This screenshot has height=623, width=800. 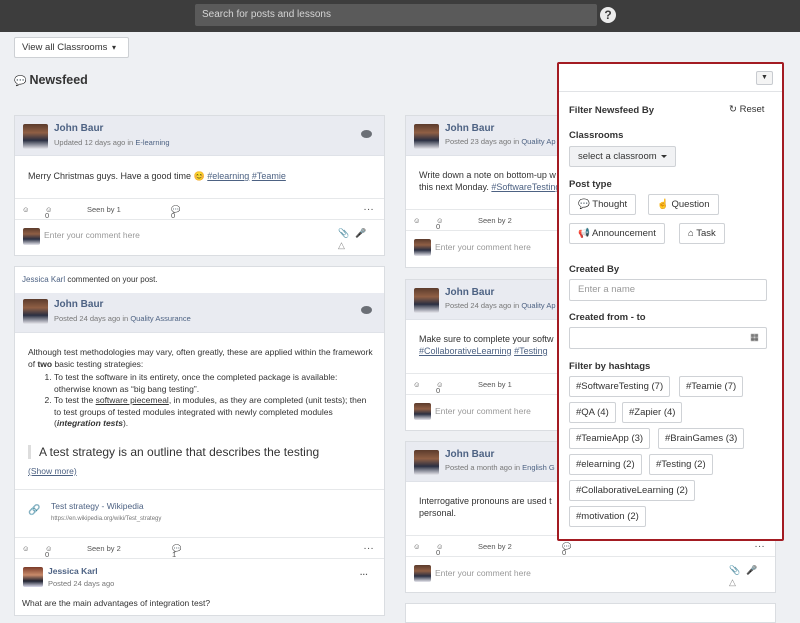 I want to click on hashtag-button: #Testing (2), so click(x=681, y=464).